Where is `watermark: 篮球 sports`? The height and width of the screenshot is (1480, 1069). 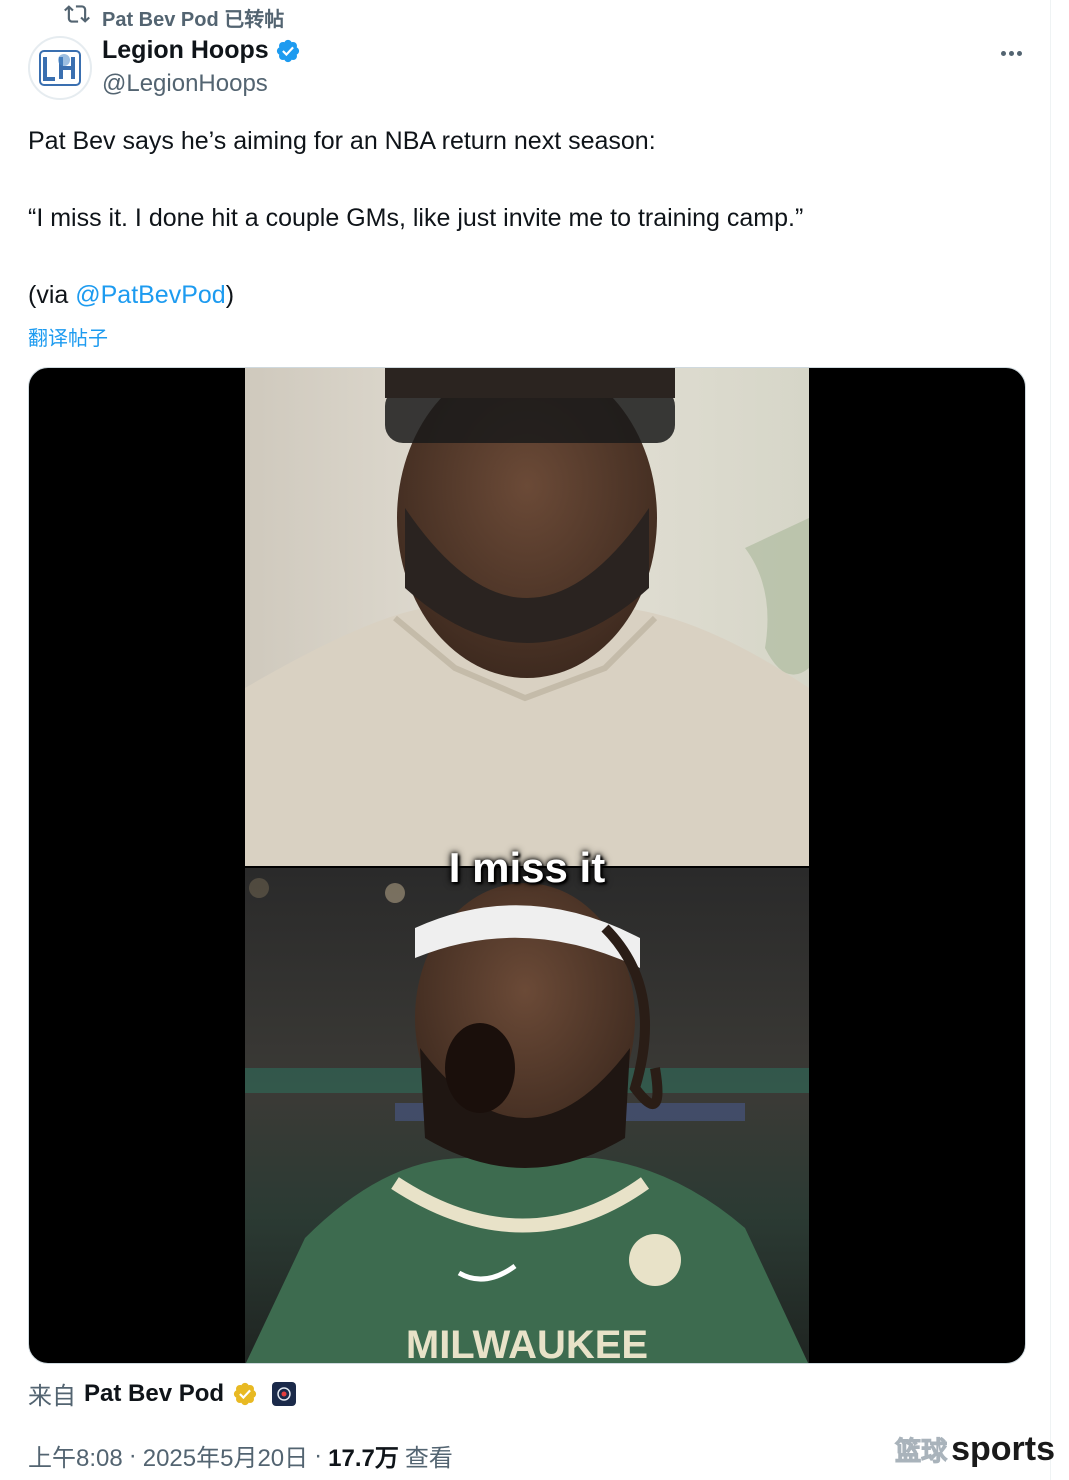 watermark: 篮球 sports is located at coordinates (975, 1449).